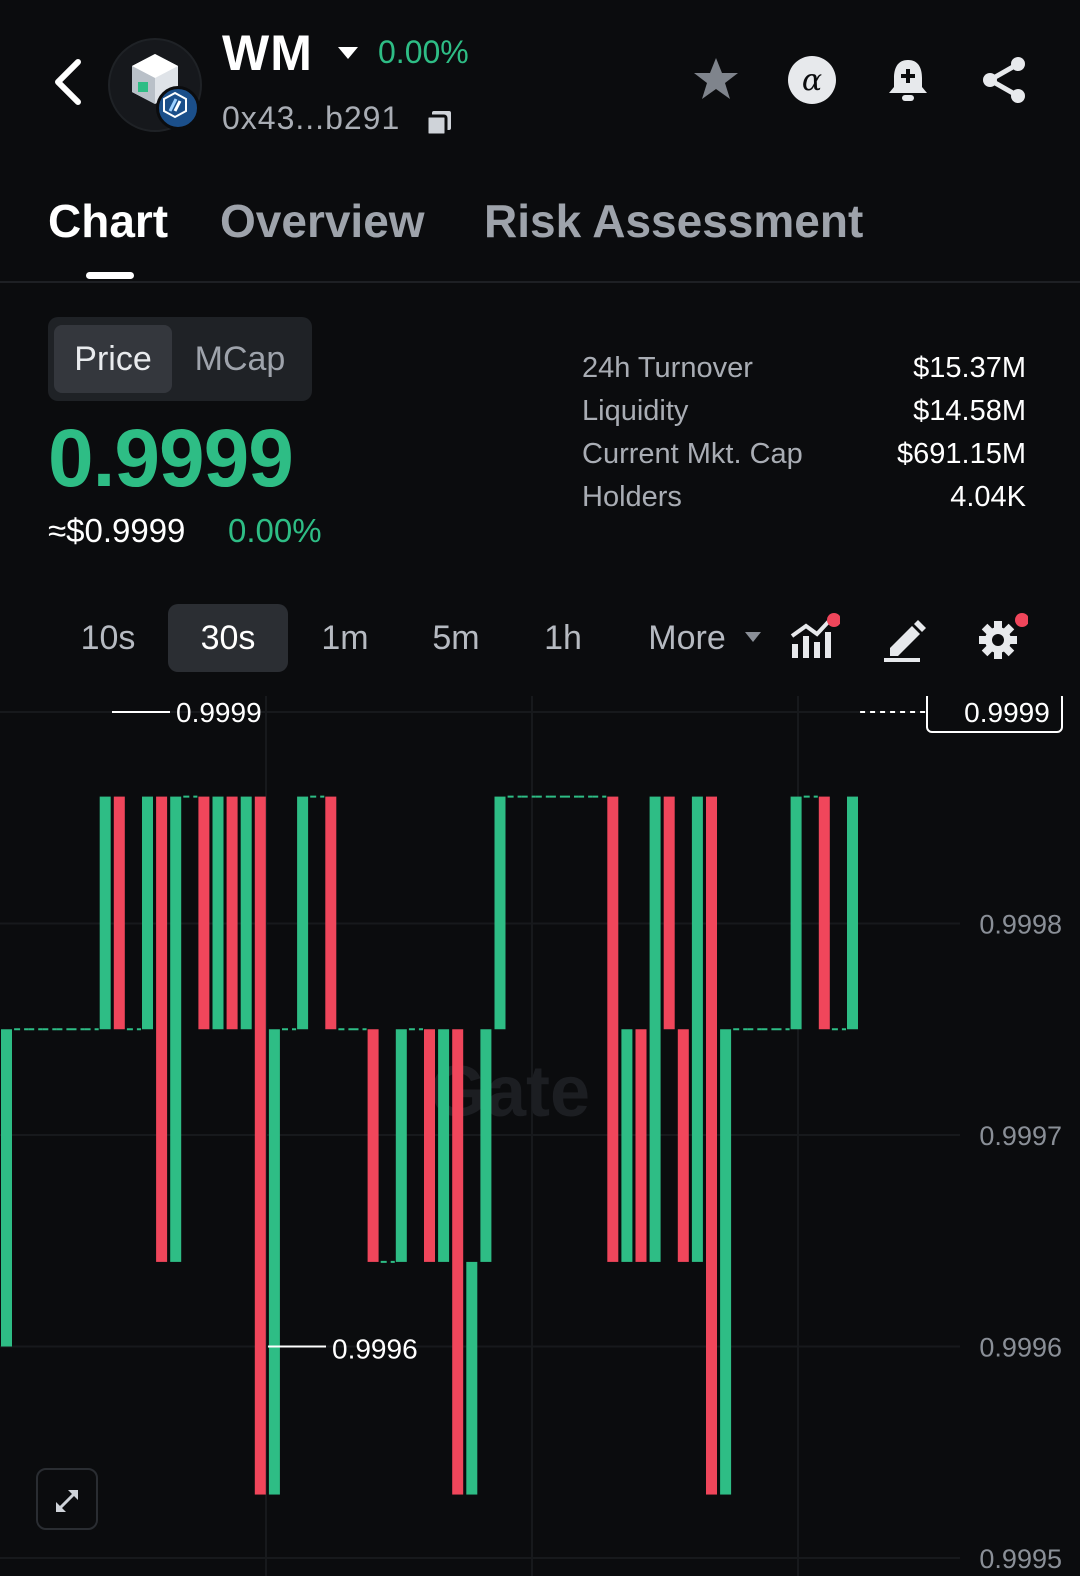  What do you see at coordinates (228, 638) in the screenshot?
I see `timeframe-30s: 30s` at bounding box center [228, 638].